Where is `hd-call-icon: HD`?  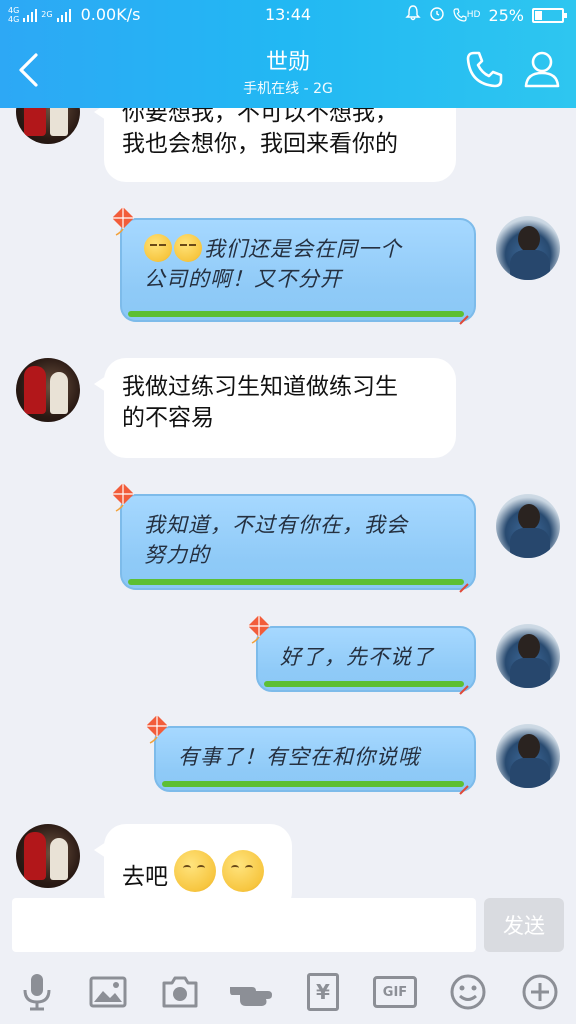
hd-call-icon: HD is located at coordinates (466, 15).